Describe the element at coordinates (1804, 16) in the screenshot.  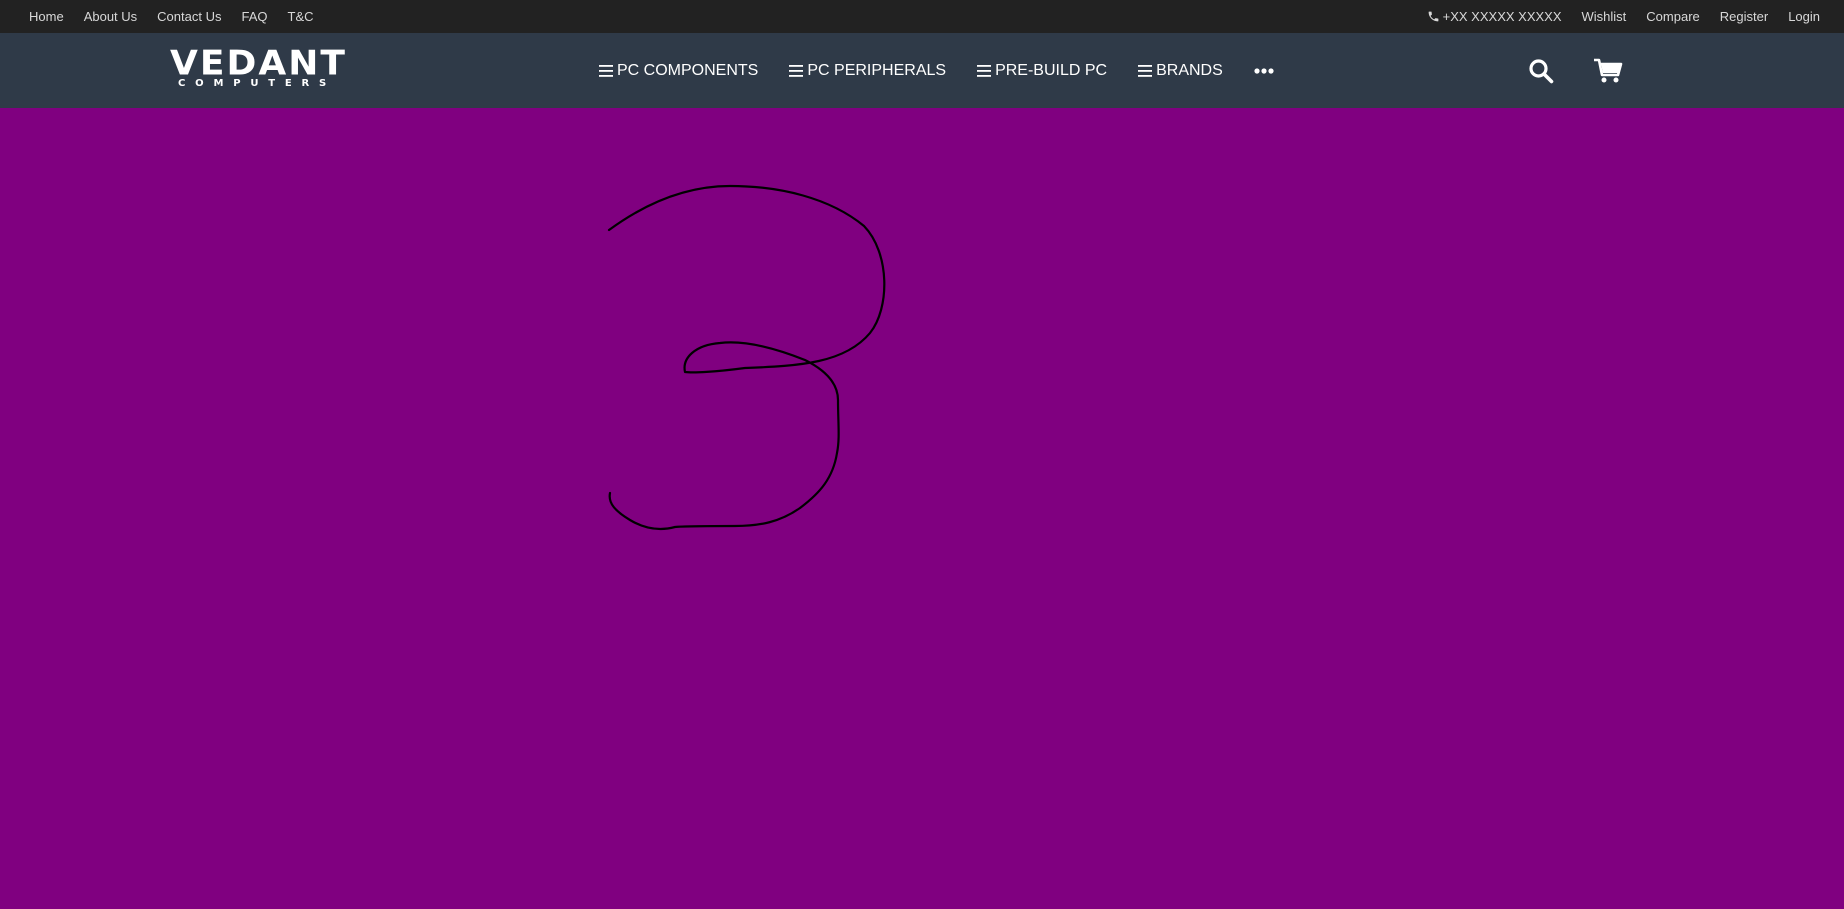
I see `top-link-login: Login` at that location.